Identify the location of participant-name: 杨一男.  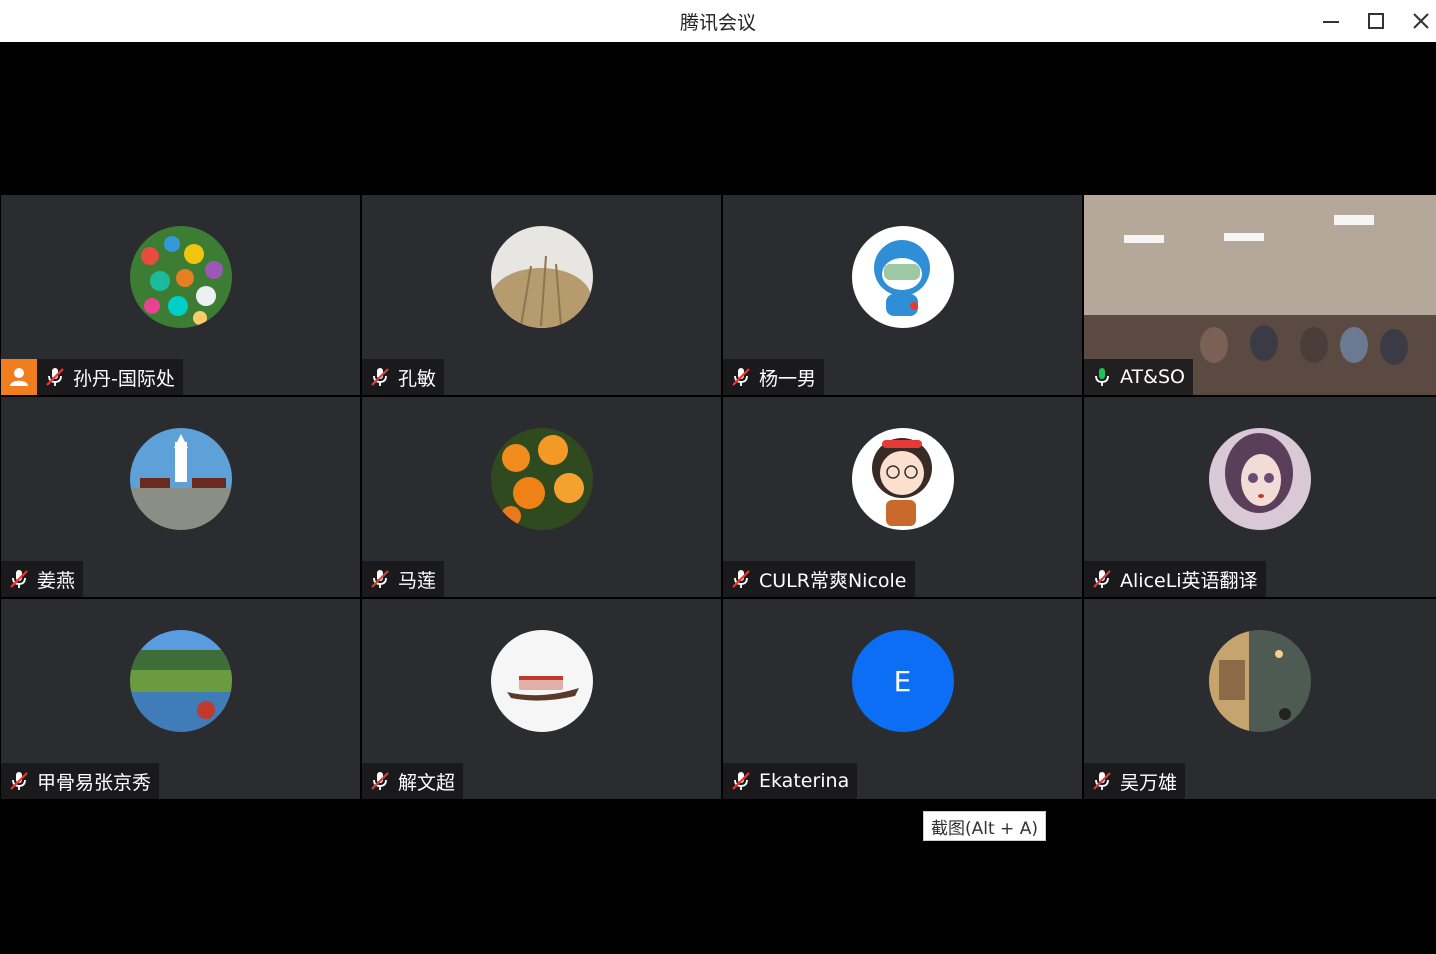
(788, 378).